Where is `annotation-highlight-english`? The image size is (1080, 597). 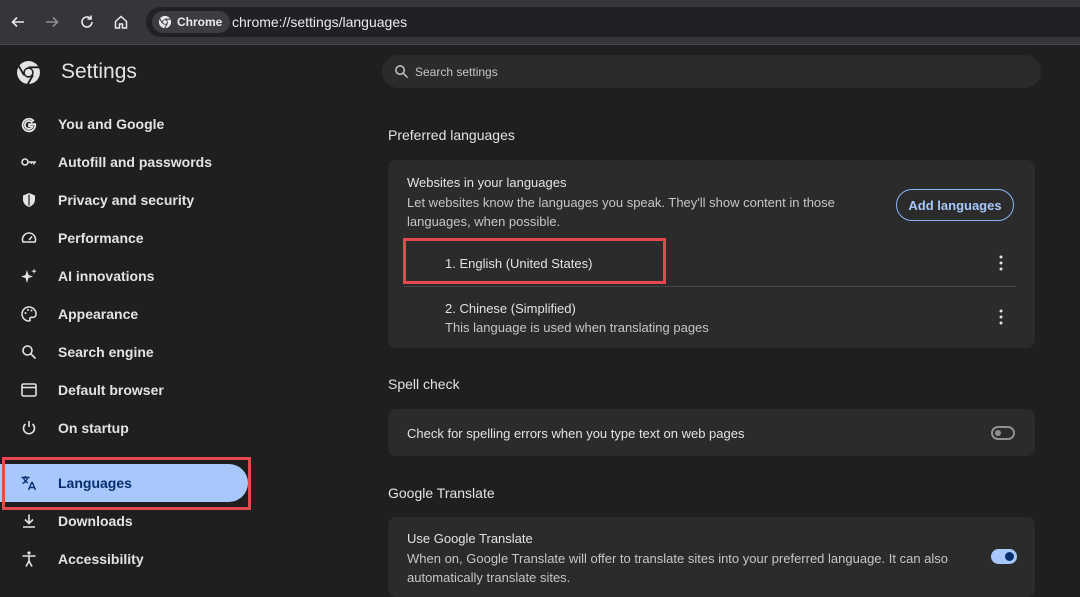
annotation-highlight-english is located at coordinates (534, 261).